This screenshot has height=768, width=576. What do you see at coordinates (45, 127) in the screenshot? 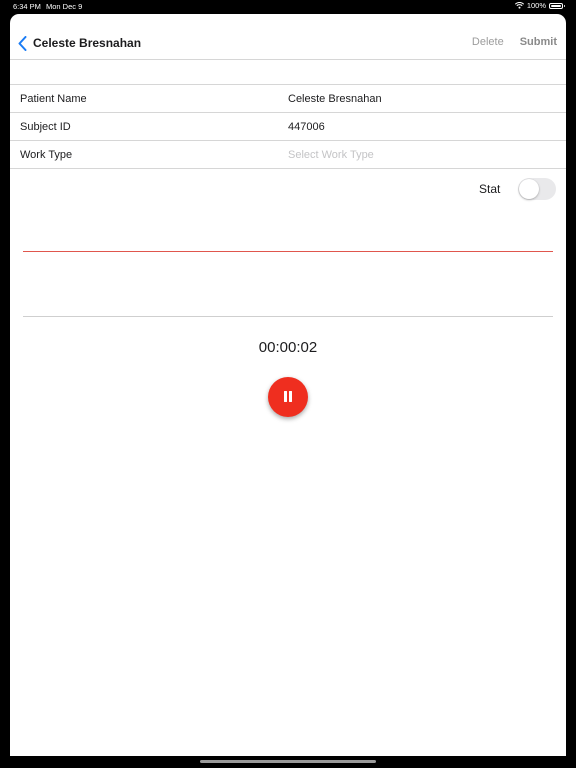
I see `subject-id-label: Subject ID` at bounding box center [45, 127].